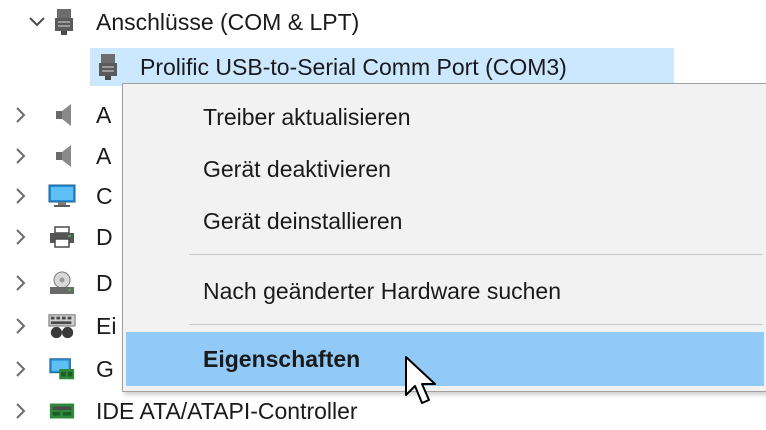 Image resolution: width=766 pixels, height=430 pixels. I want to click on tree-item-label: Ei, so click(106, 326).